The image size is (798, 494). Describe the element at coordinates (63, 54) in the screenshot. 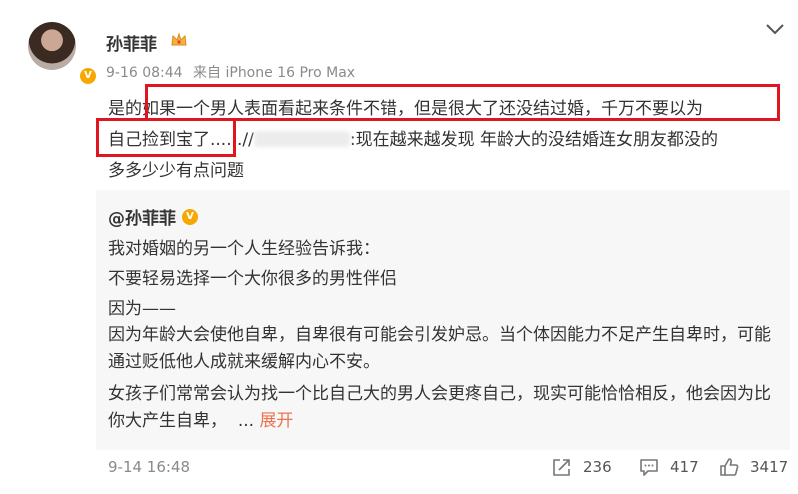

I see `avatar: V` at that location.